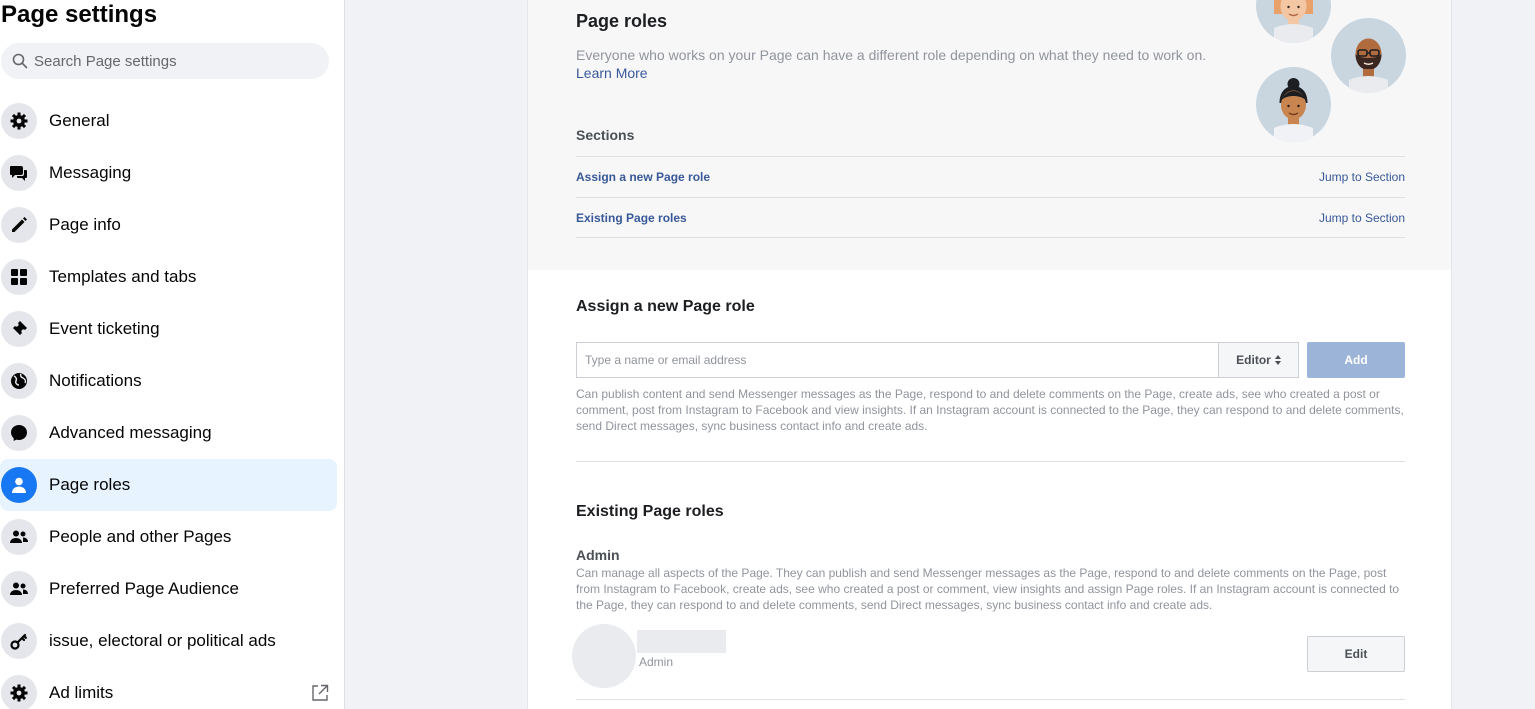 Image resolution: width=1535 pixels, height=709 pixels. I want to click on chat-bubbles-icon, so click(19, 173).